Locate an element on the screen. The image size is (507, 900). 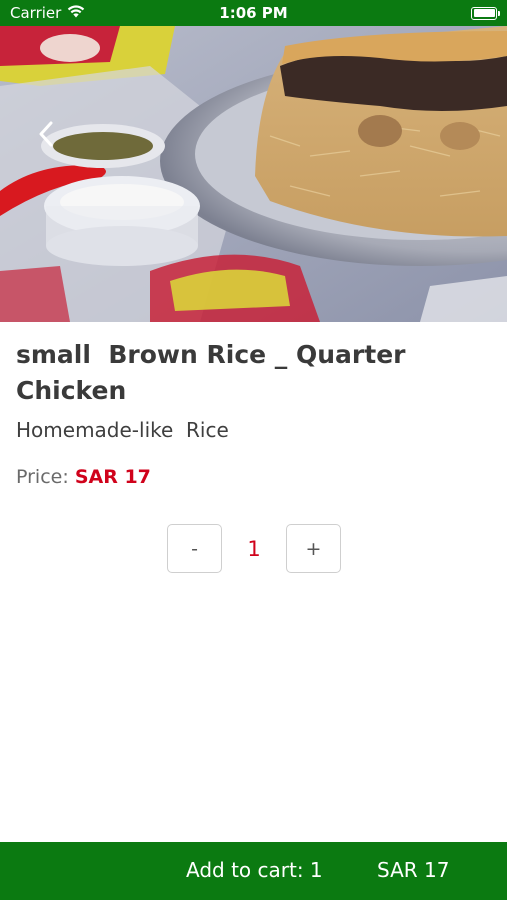
chevron-left-icon is located at coordinates (46, 134).